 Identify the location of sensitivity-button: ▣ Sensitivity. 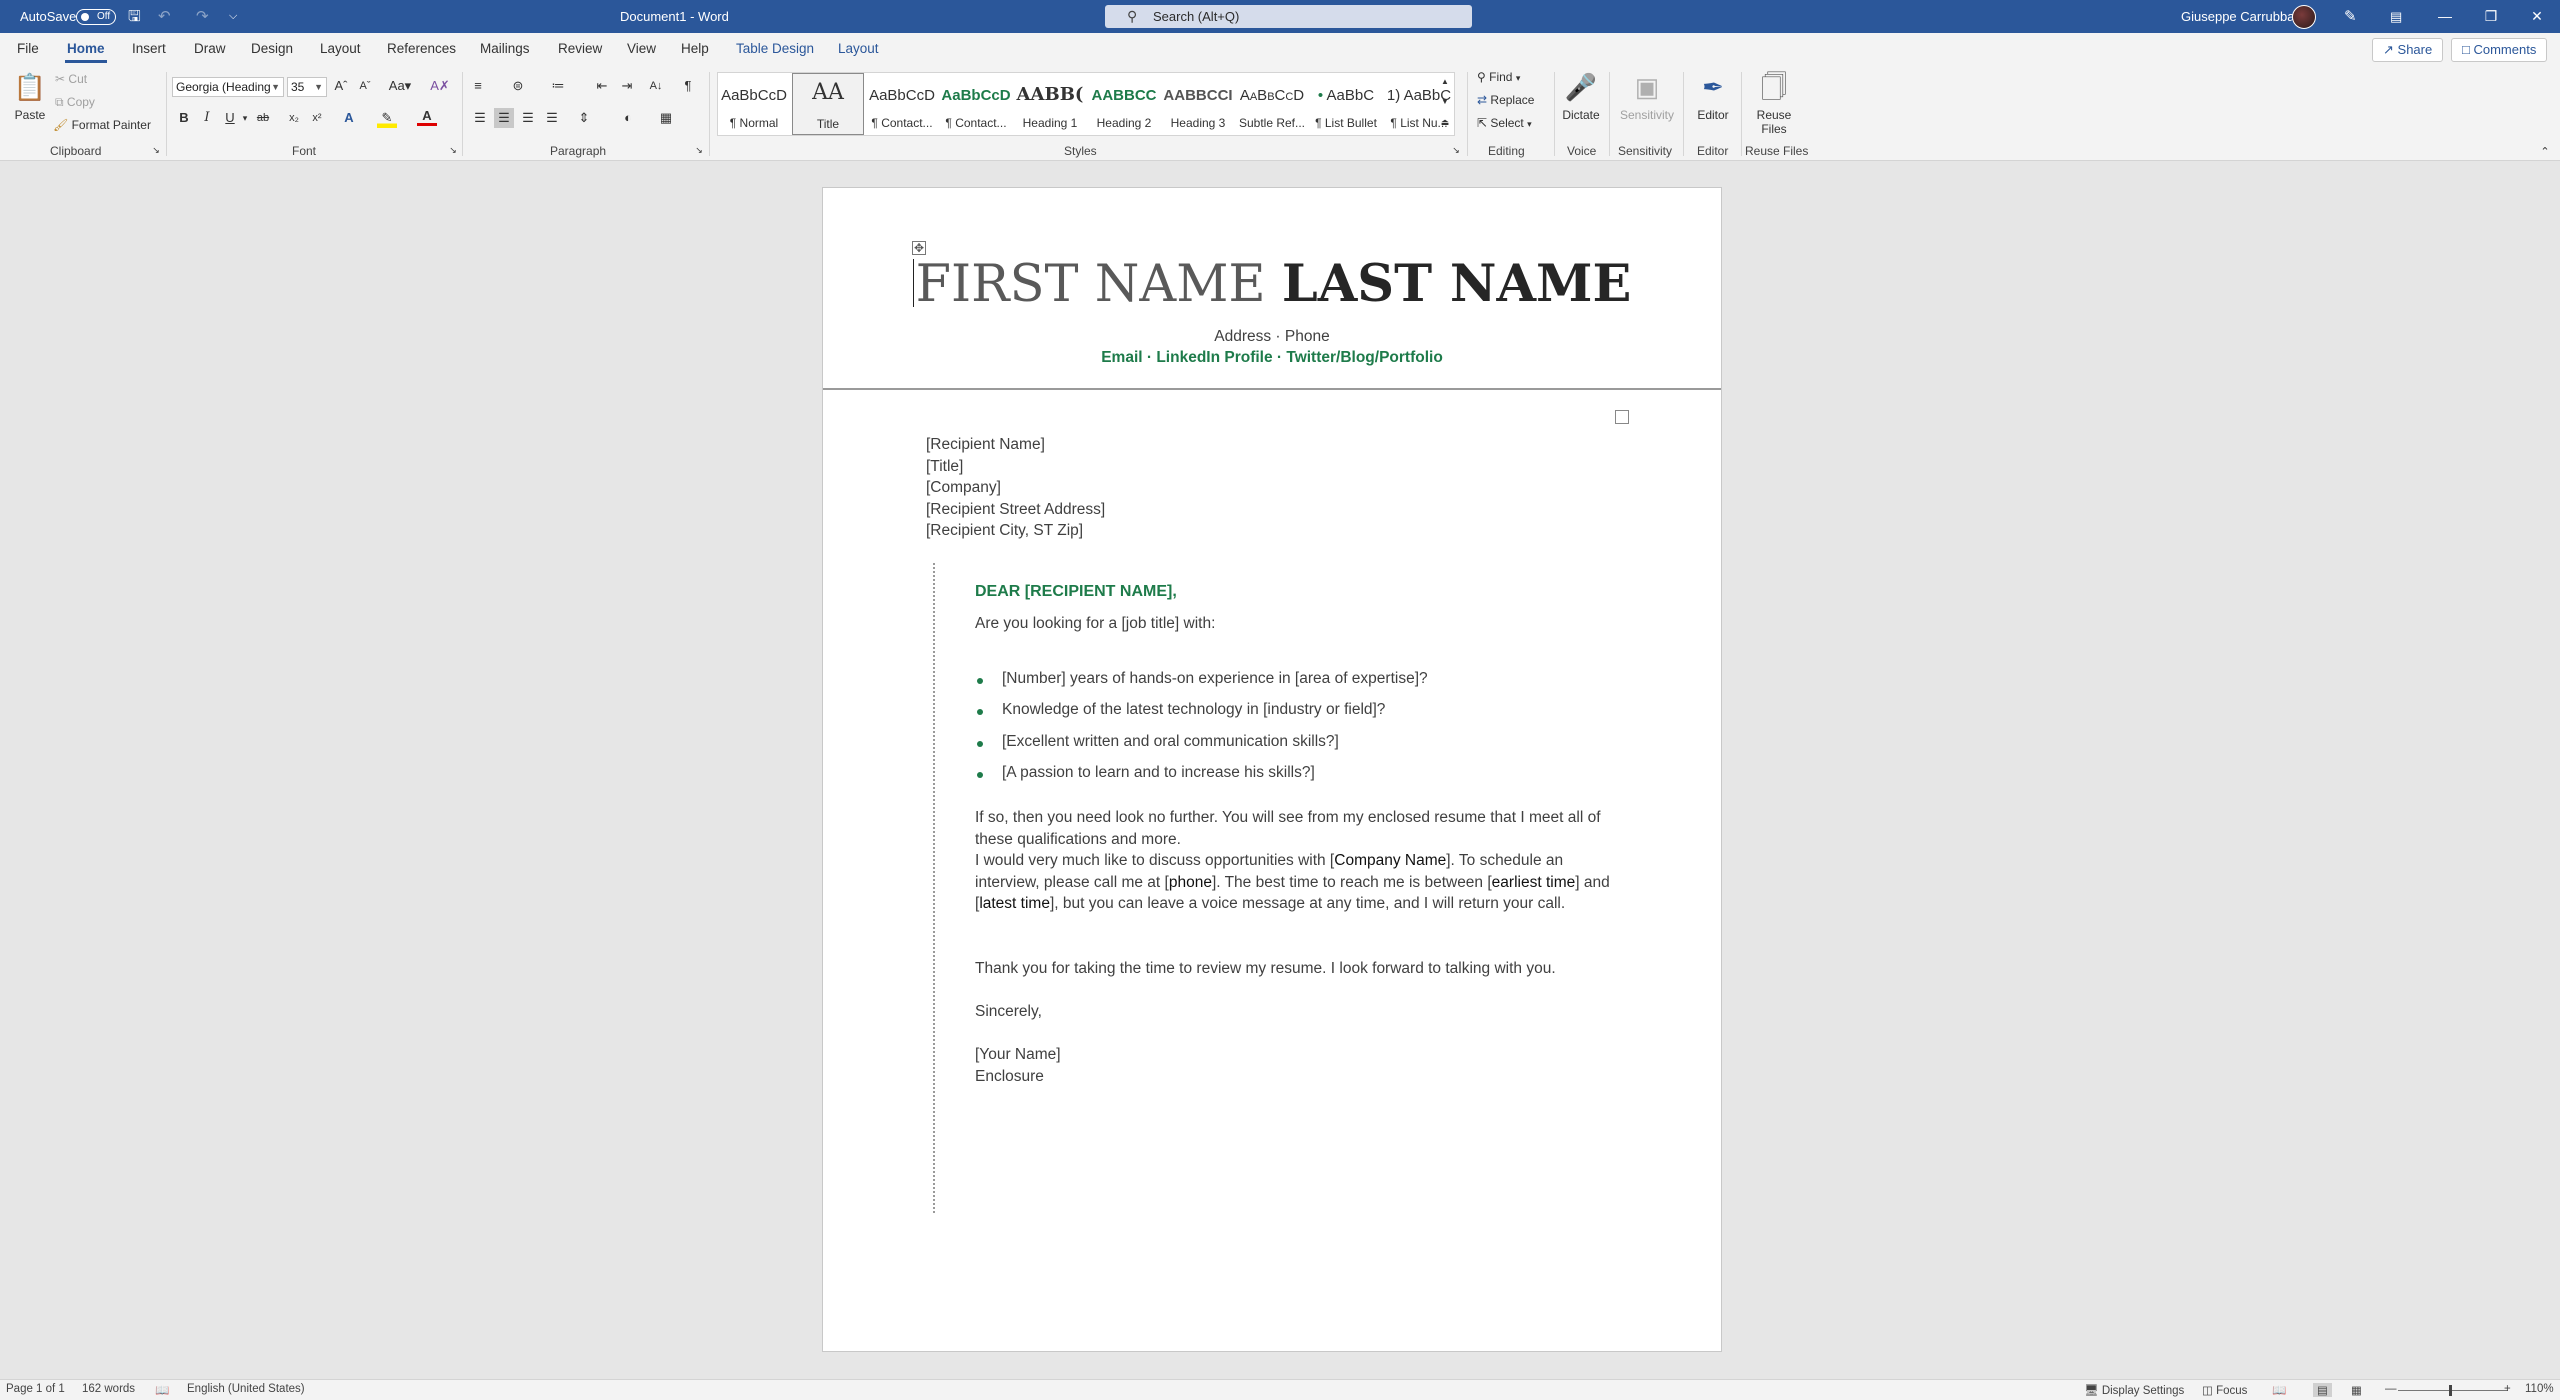
(1647, 96).